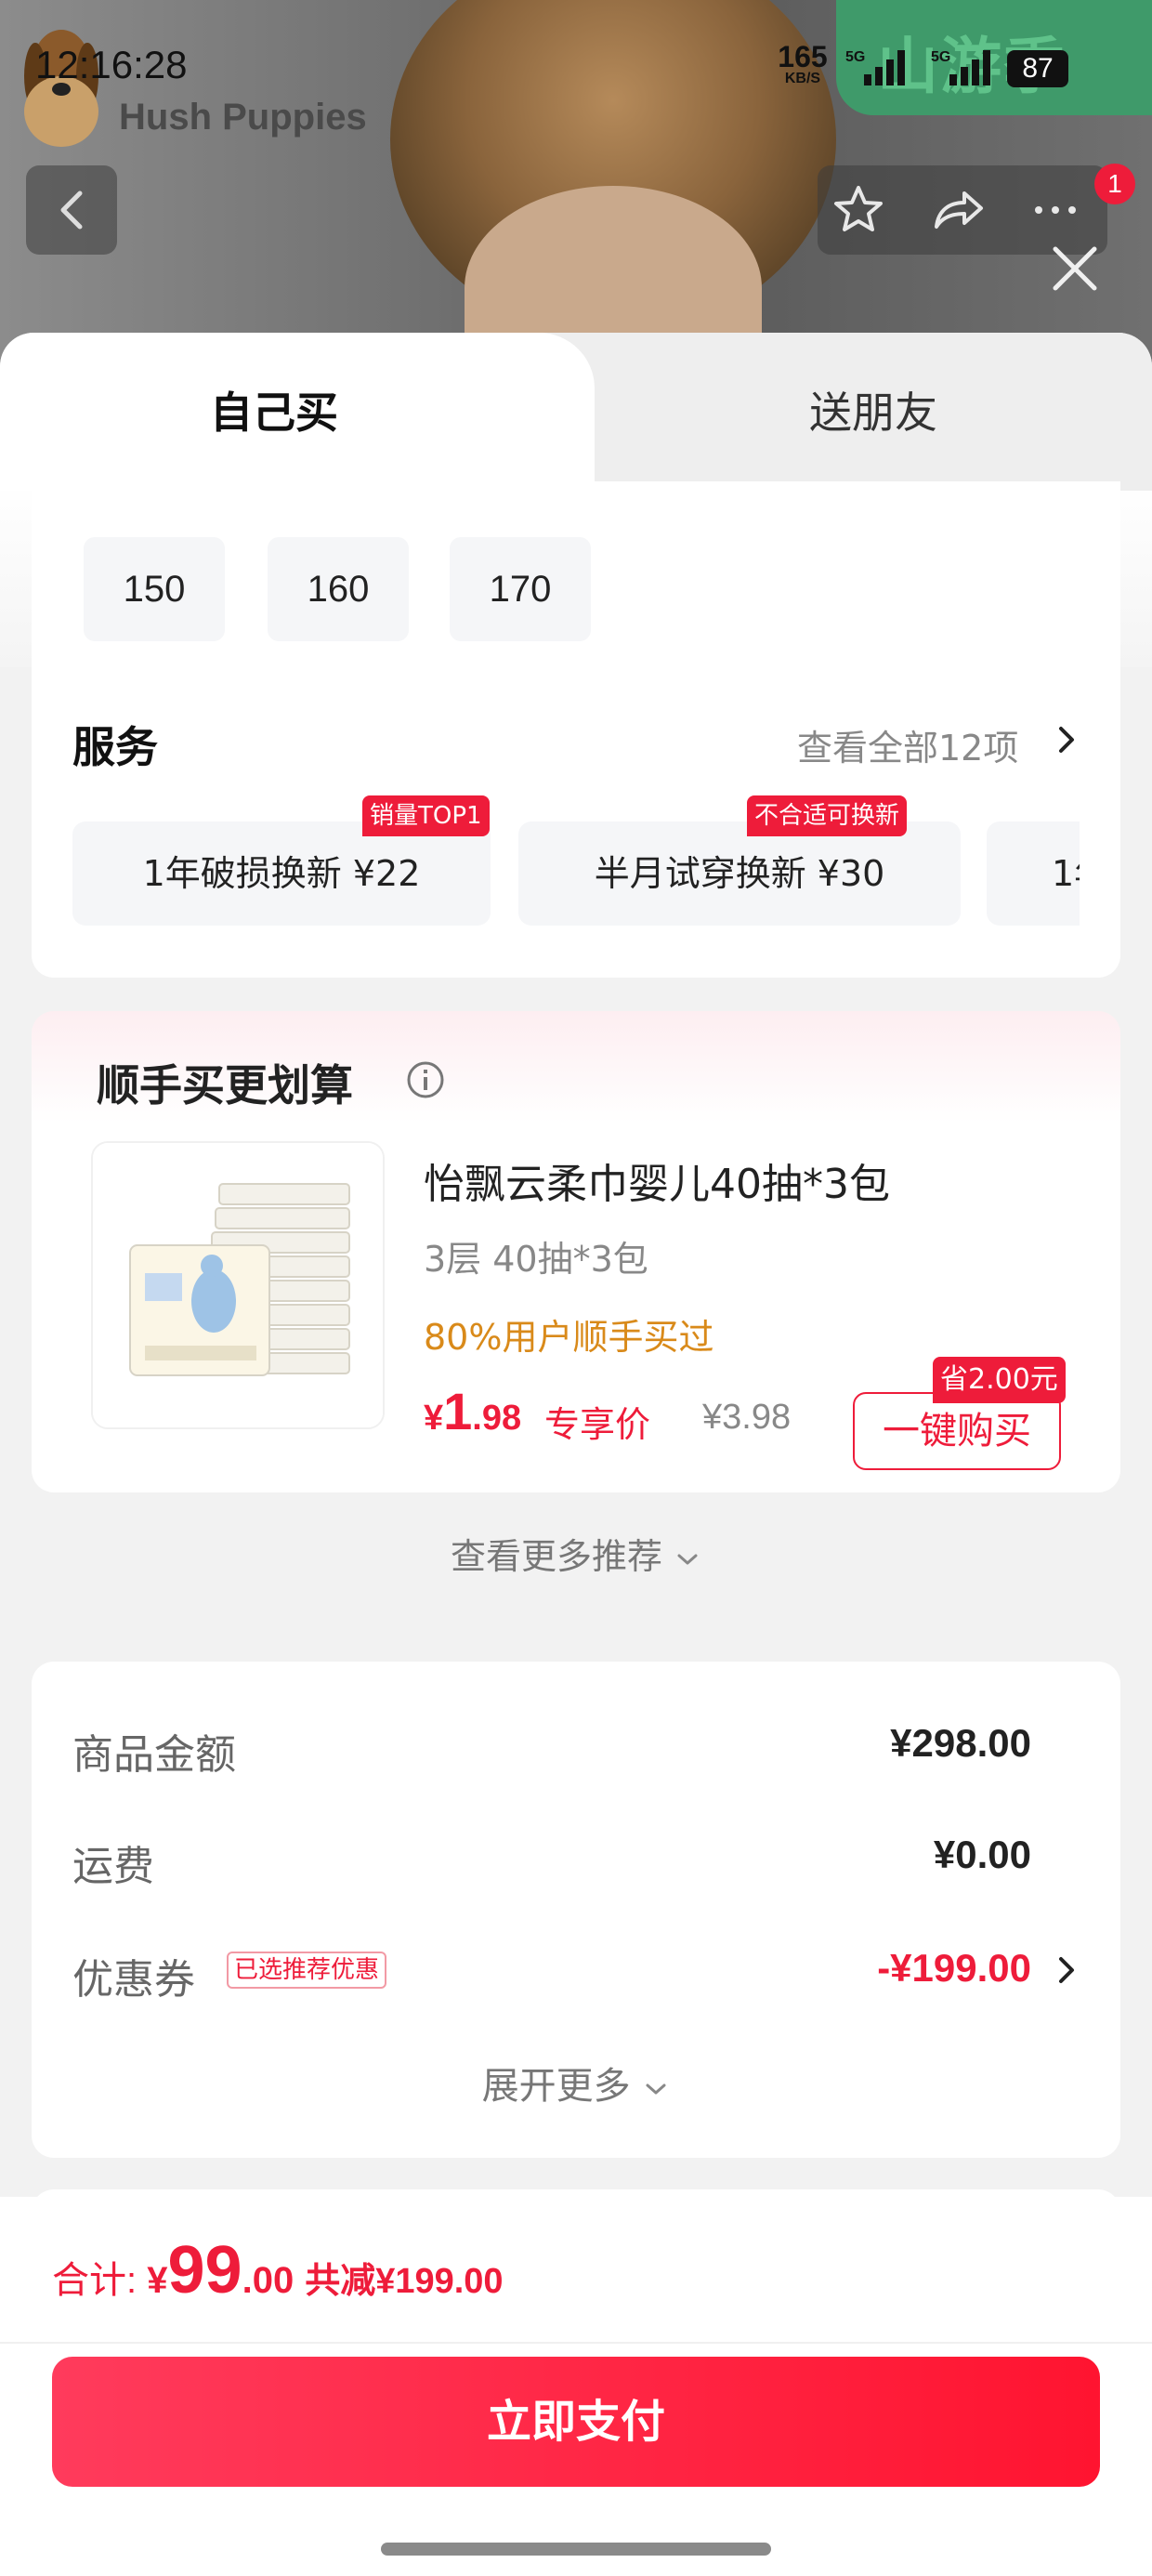 This screenshot has width=1152, height=2576. I want to click on service-view-all: 查看全部12项, so click(907, 744).